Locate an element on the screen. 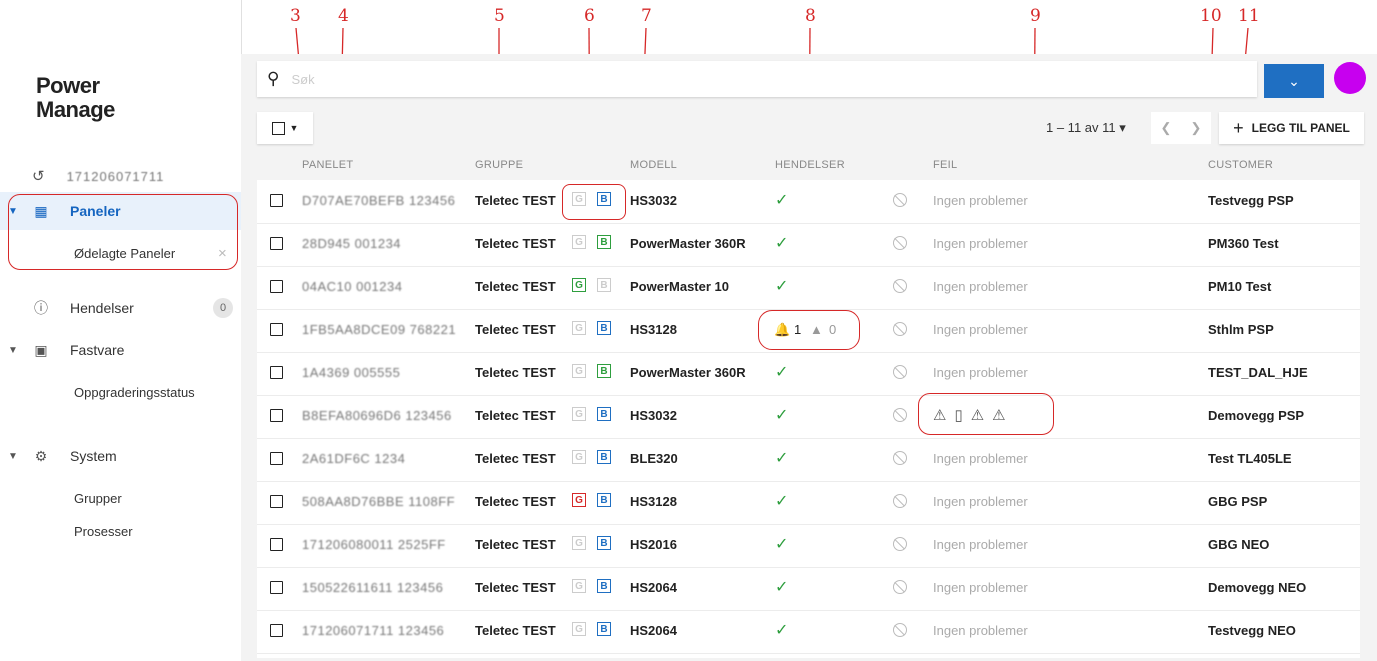 The image size is (1377, 661). add-panel-button: + LEGG TIL PANEL is located at coordinates (1291, 128).